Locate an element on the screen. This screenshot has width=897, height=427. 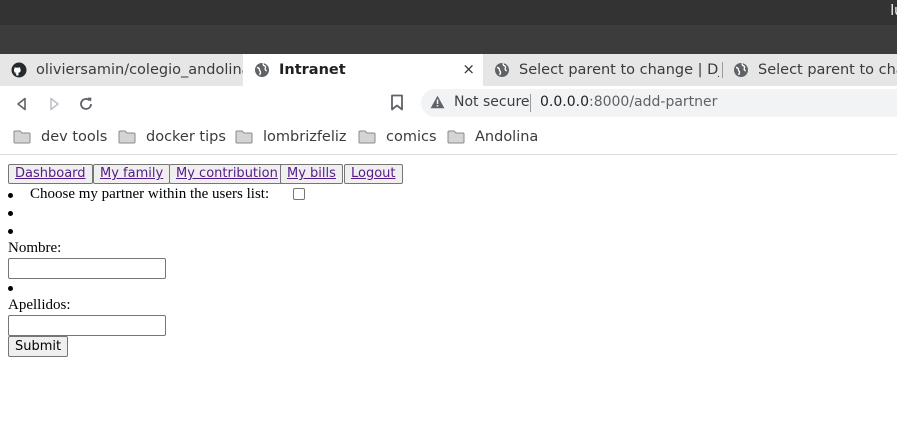
back-arrow-icon is located at coordinates (21, 104).